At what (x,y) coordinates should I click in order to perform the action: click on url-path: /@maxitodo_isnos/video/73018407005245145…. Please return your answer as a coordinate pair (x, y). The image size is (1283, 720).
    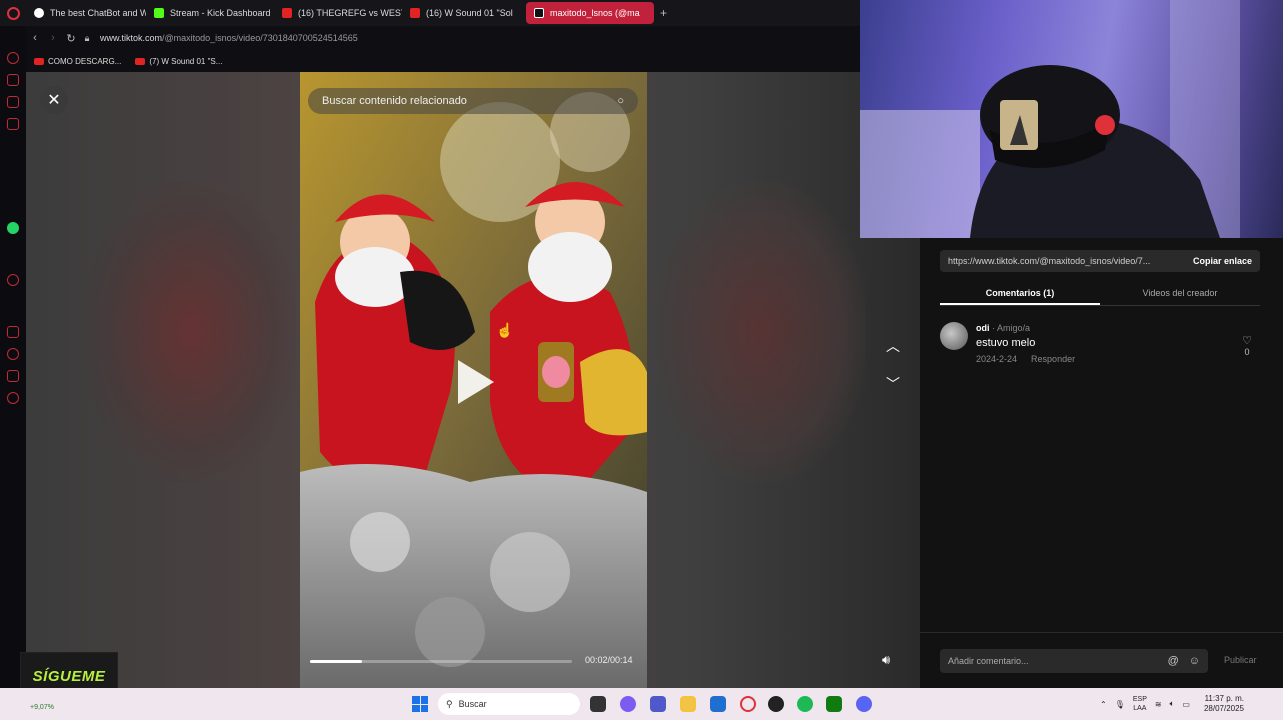
    Looking at the image, I should click on (260, 38).